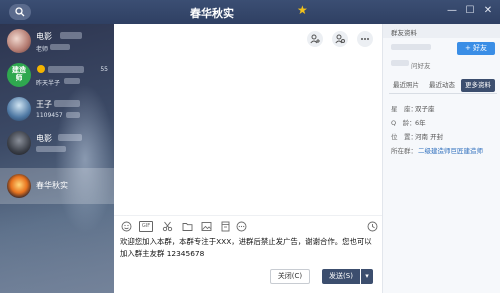 Image resolution: width=500 pixels, height=293 pixels. I want to click on contact-name: 春华秋实, so click(52, 185).